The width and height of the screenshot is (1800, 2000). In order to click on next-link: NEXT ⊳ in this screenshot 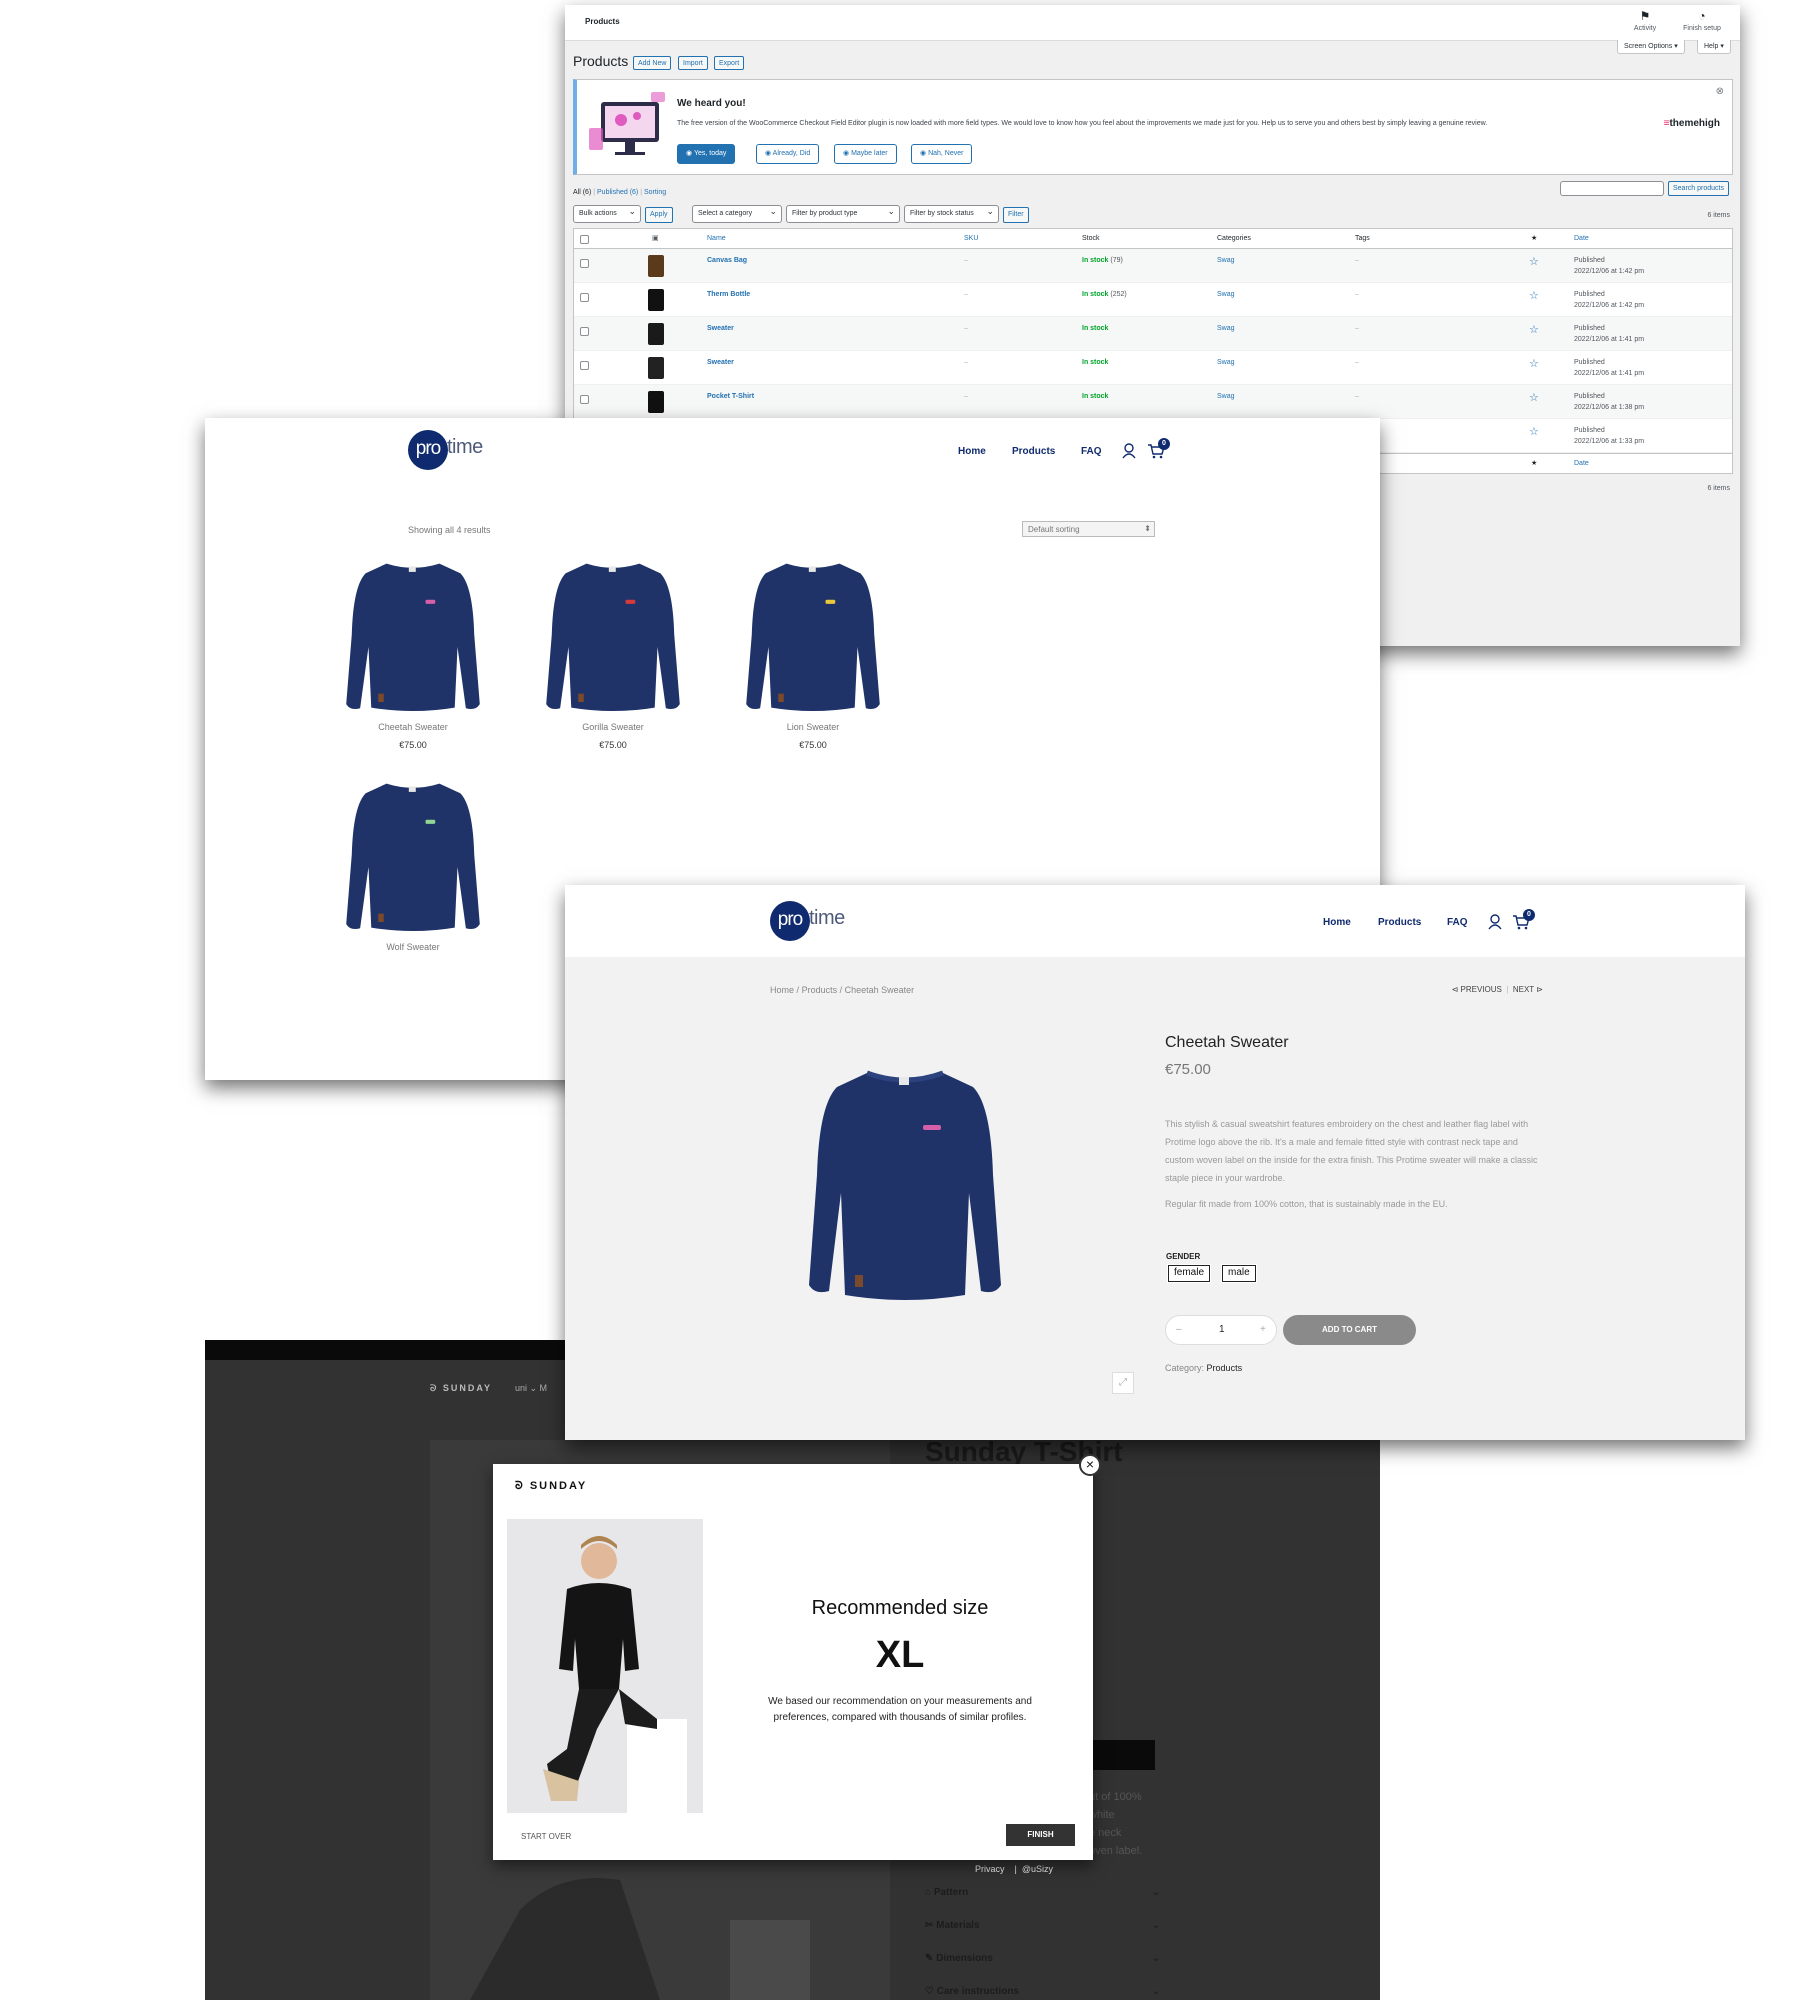, I will do `click(1528, 989)`.